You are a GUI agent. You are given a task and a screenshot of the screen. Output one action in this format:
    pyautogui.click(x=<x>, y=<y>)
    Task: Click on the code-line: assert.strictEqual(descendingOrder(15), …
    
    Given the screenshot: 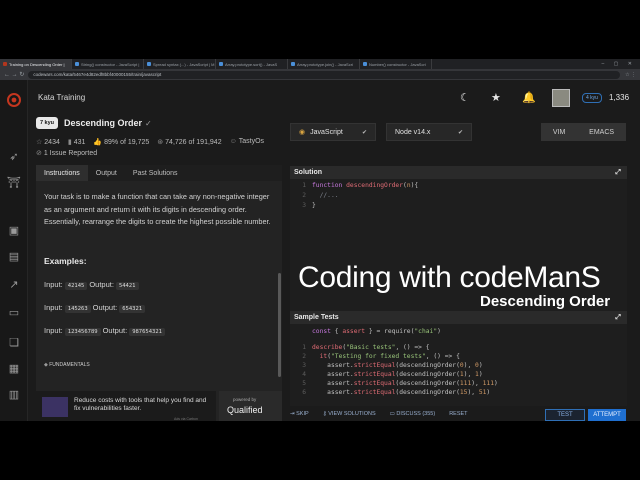 What is the action you would take?
    pyautogui.click(x=401, y=392)
    